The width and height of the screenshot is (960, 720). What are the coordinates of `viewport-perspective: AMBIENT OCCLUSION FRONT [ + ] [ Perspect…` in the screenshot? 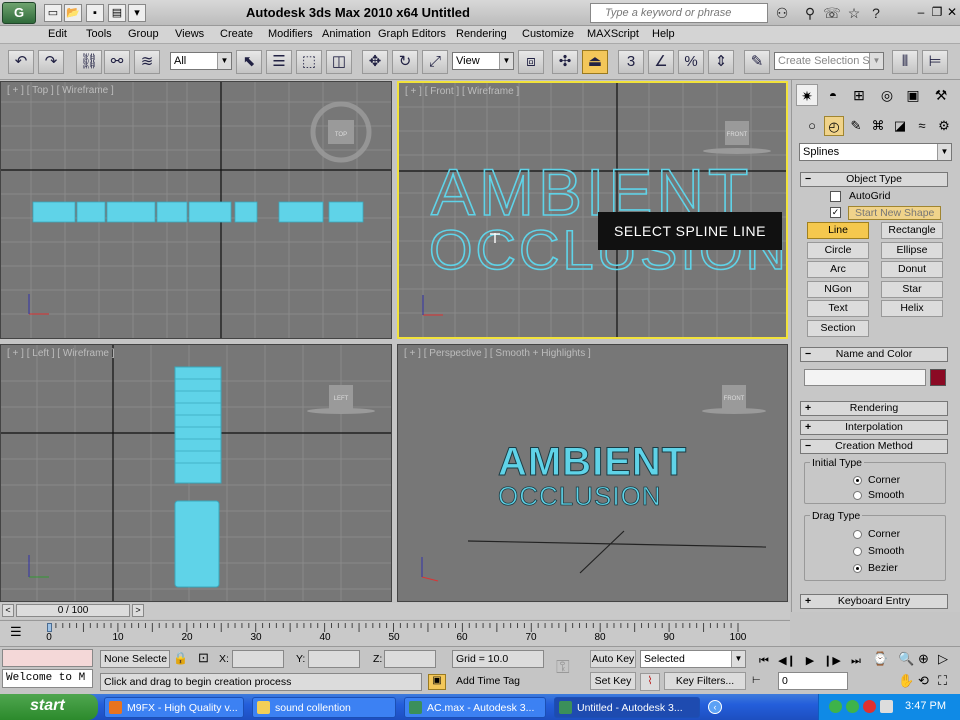 It's located at (592, 473).